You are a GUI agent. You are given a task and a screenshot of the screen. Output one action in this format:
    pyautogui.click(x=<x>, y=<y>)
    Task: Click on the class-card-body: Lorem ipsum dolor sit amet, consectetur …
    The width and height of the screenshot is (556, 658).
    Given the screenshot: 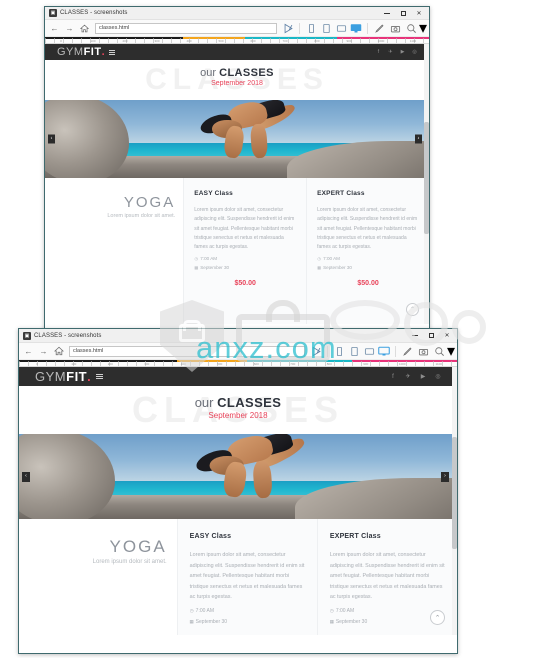 What is the action you would take?
    pyautogui.click(x=367, y=228)
    